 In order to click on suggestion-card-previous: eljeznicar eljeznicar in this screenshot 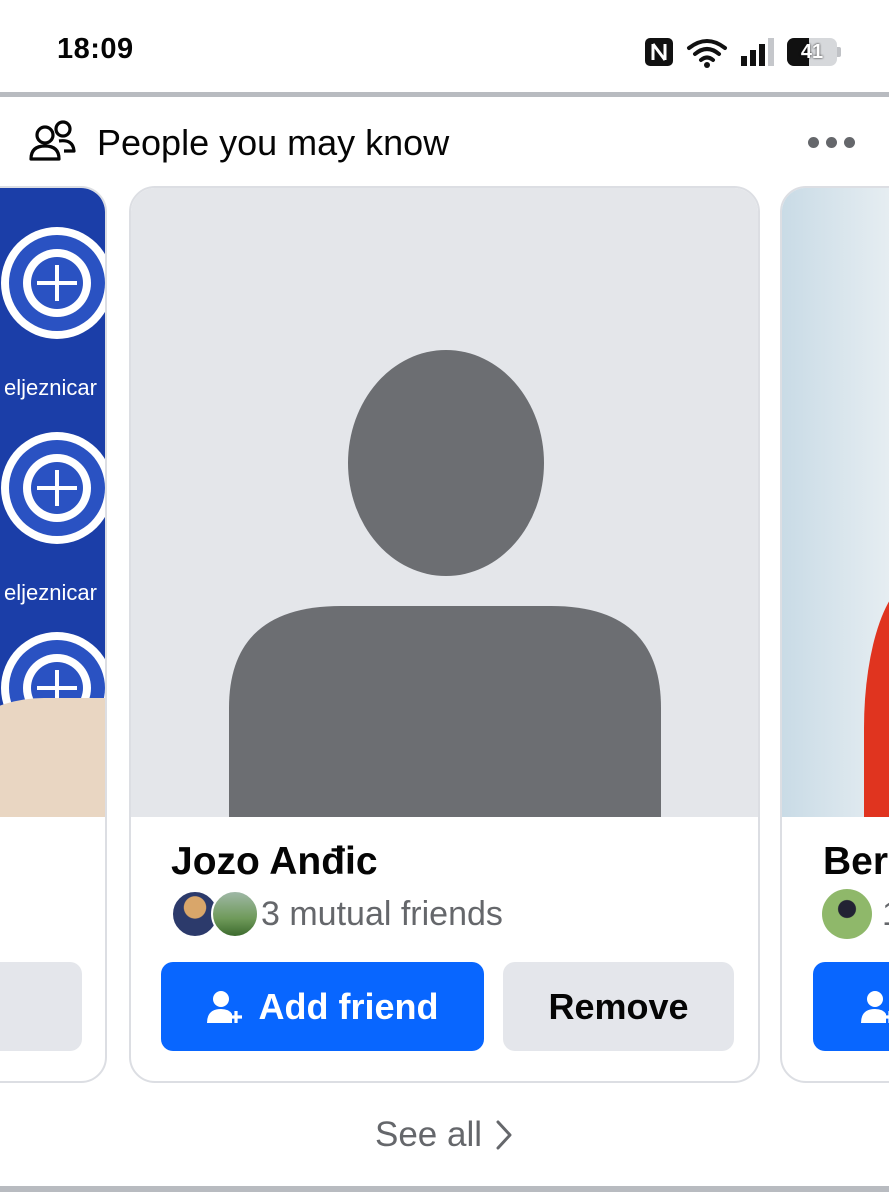, I will do `click(53, 634)`.